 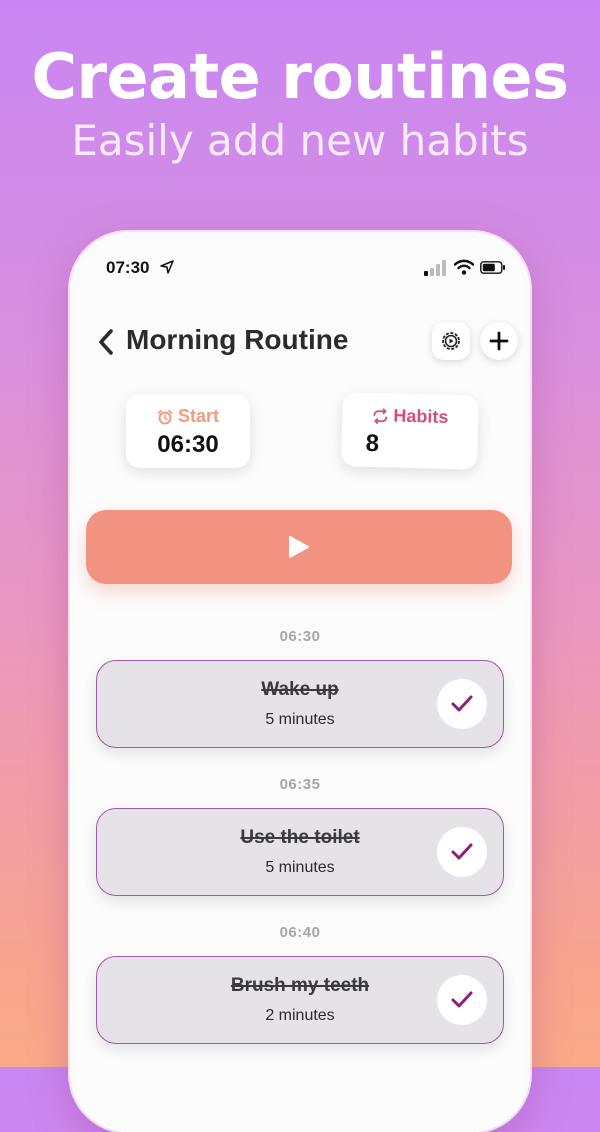 What do you see at coordinates (492, 267) in the screenshot?
I see `battery-icon` at bounding box center [492, 267].